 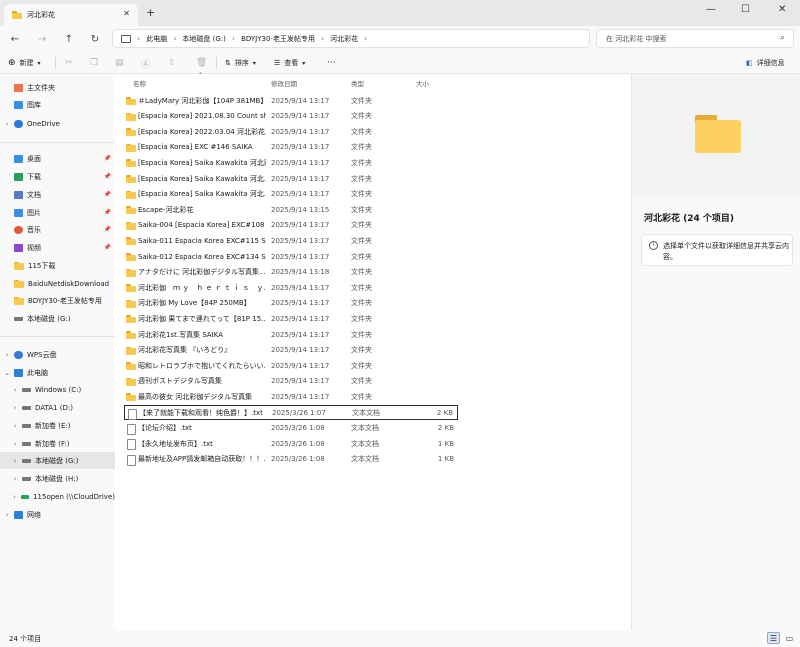 I want to click on sidebar-item-network: › 网络, so click(x=57, y=514).